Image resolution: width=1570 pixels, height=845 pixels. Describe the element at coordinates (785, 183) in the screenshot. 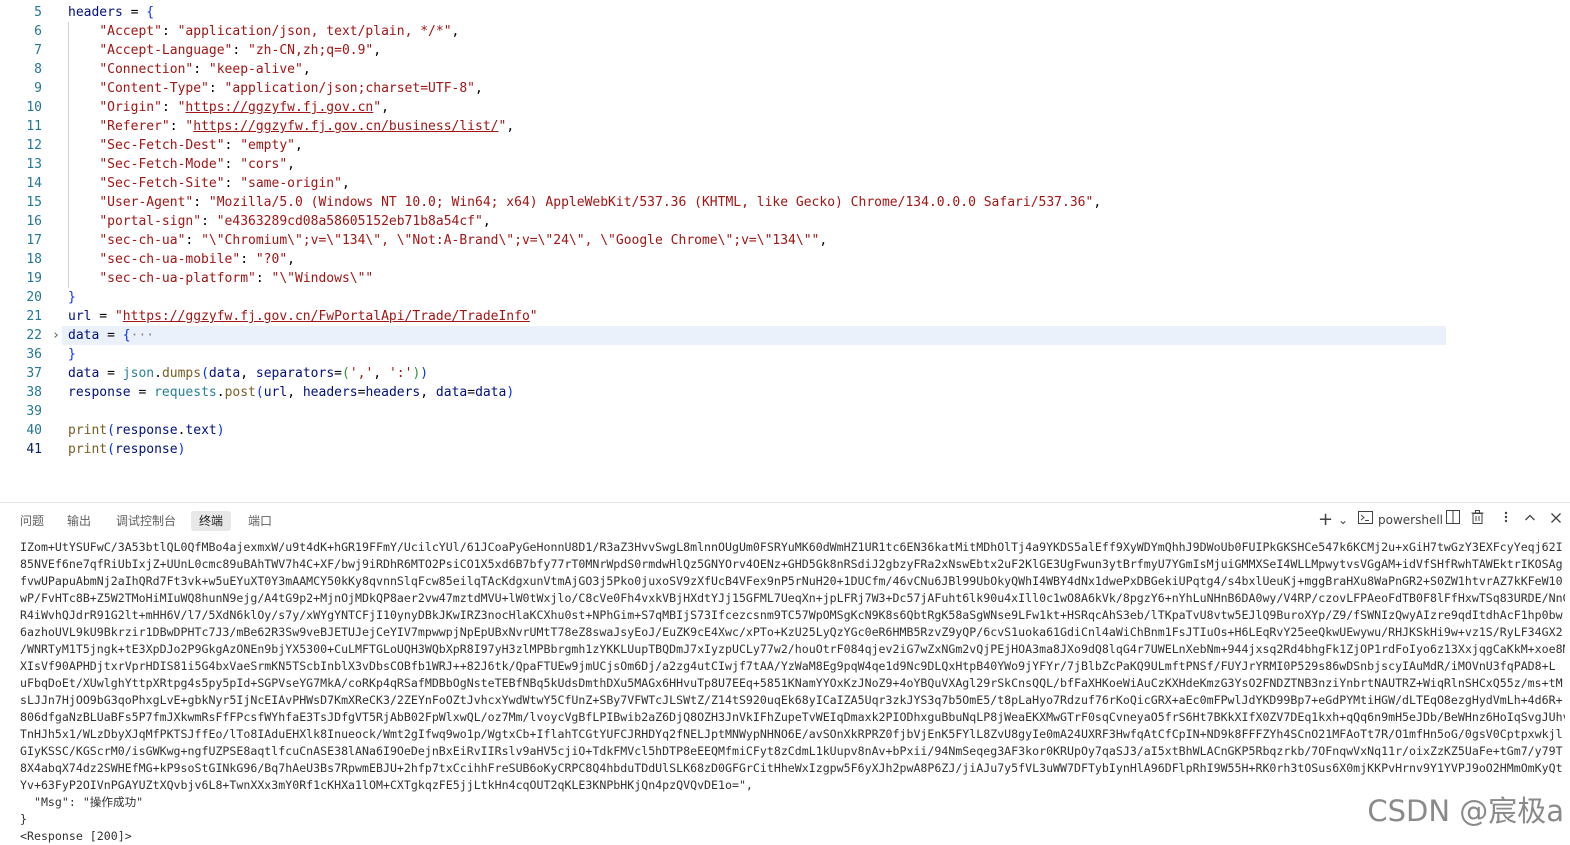

I see `code-line: 14 "Sec-Fetch-Site": "same-origin",` at that location.